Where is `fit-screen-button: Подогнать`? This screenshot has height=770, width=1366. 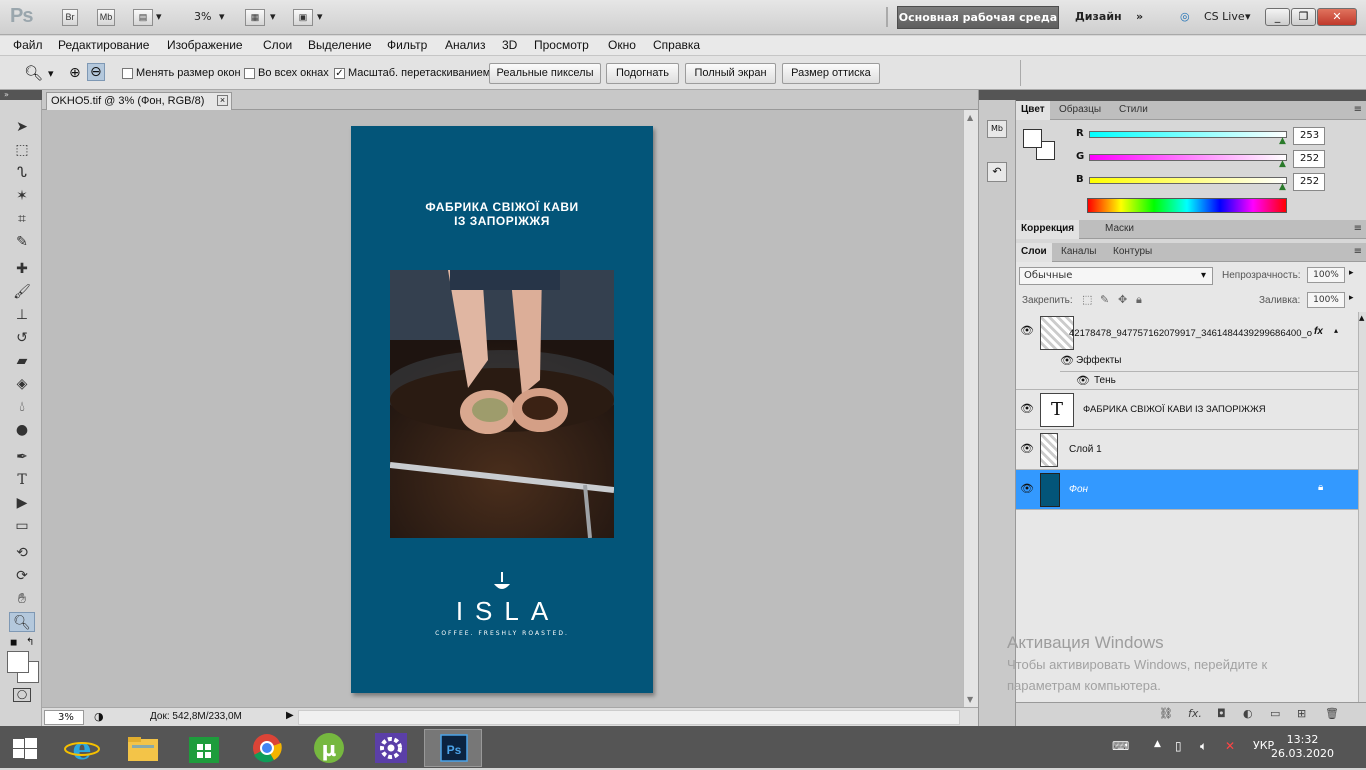 fit-screen-button: Подогнать is located at coordinates (642, 73).